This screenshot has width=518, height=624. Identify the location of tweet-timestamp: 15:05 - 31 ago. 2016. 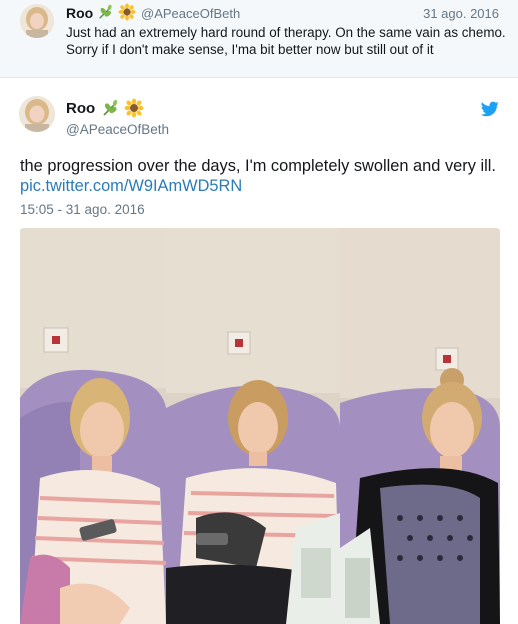
(82, 209).